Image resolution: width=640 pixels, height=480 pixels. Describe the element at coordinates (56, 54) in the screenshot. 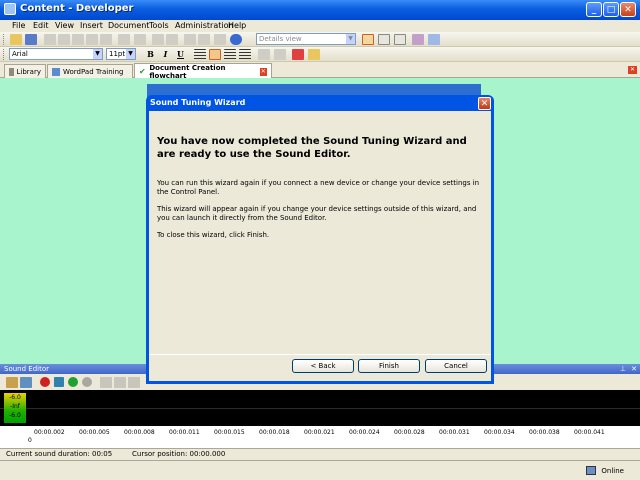

I see `font-select: Arial ▼` at that location.